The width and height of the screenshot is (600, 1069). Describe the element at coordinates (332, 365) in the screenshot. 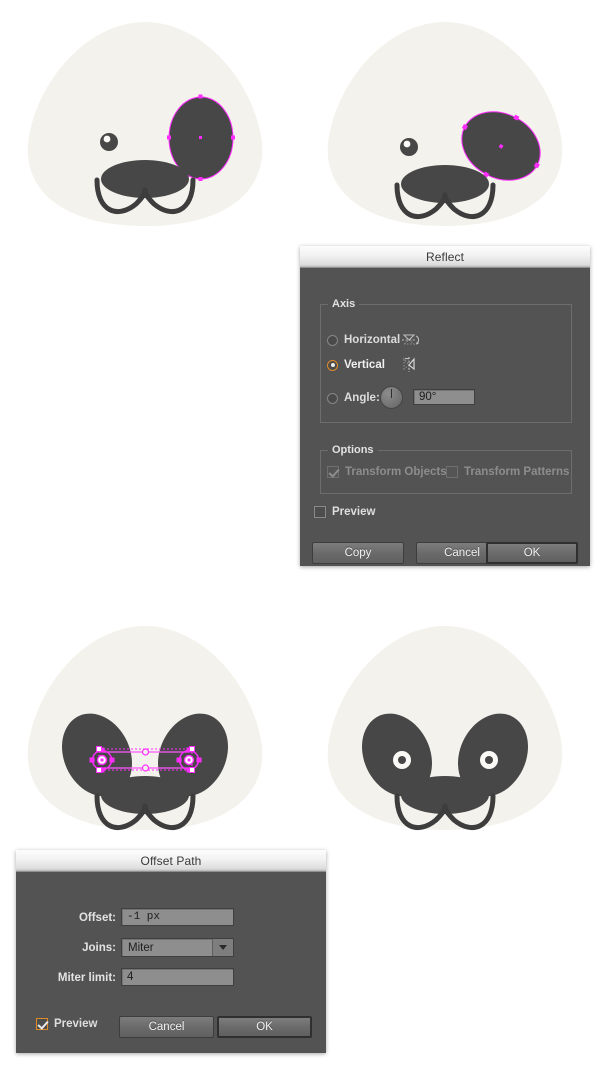

I see `radio-vertical-indicator` at that location.